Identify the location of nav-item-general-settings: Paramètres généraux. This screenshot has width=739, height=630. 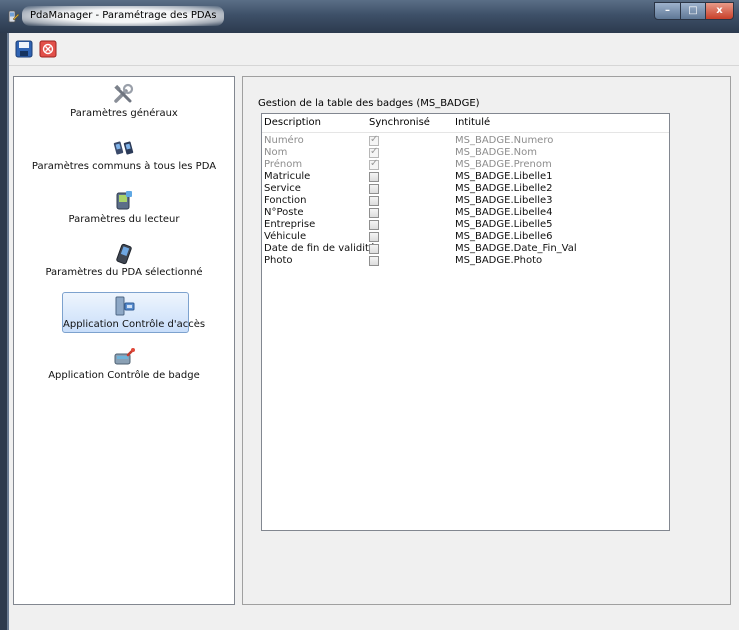
(124, 104).